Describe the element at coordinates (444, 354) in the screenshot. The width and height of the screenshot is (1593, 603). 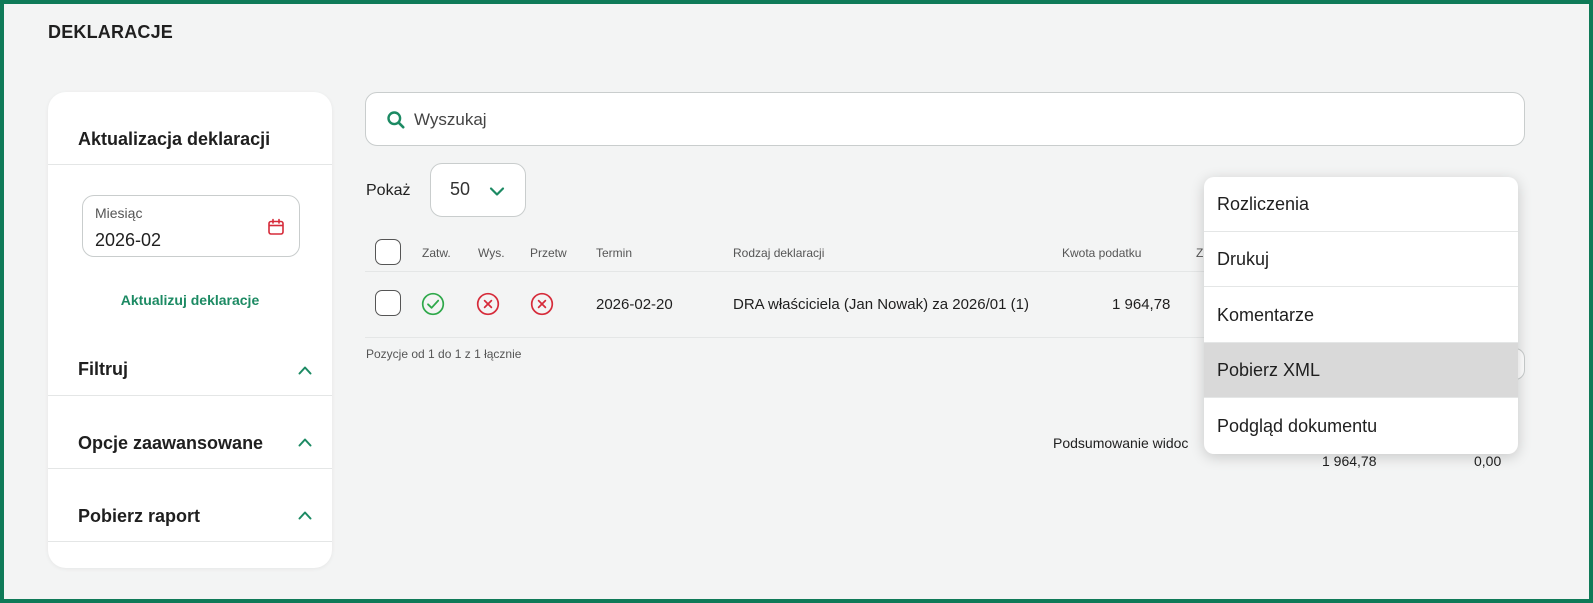
I see `pagination-info: Pozycje od 1 do 1 z 1 łącznie` at that location.